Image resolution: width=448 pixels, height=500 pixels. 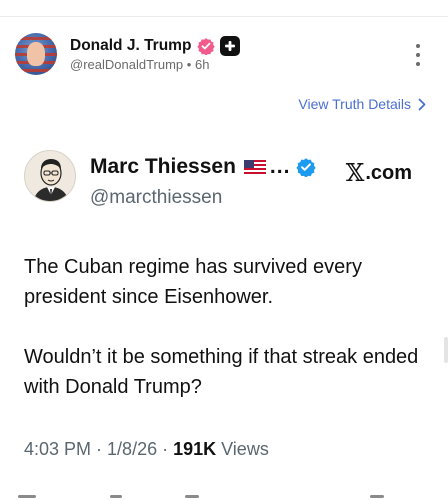 What do you see at coordinates (355, 173) in the screenshot?
I see `x-logo-icon: 𝕏` at bounding box center [355, 173].